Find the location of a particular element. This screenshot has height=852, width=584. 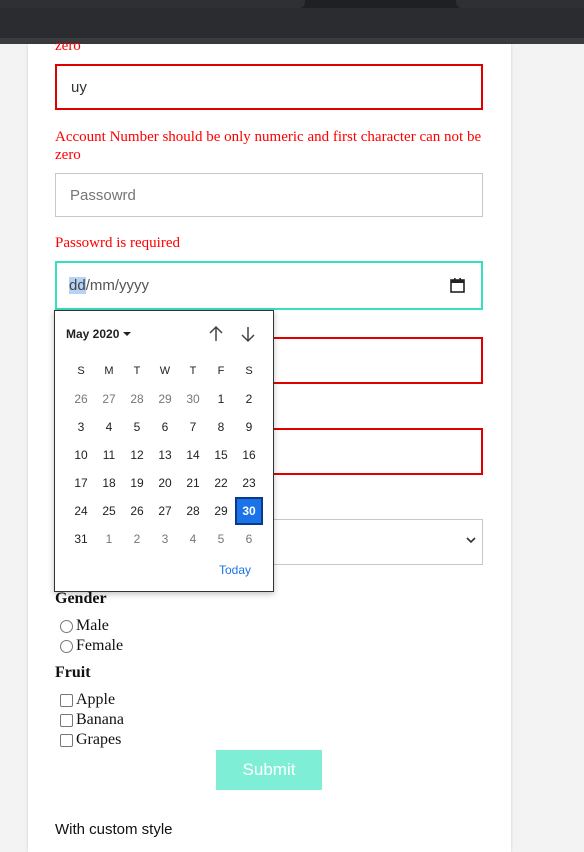

week-row: 10 11 12 13 14 15 16 is located at coordinates (165, 455).